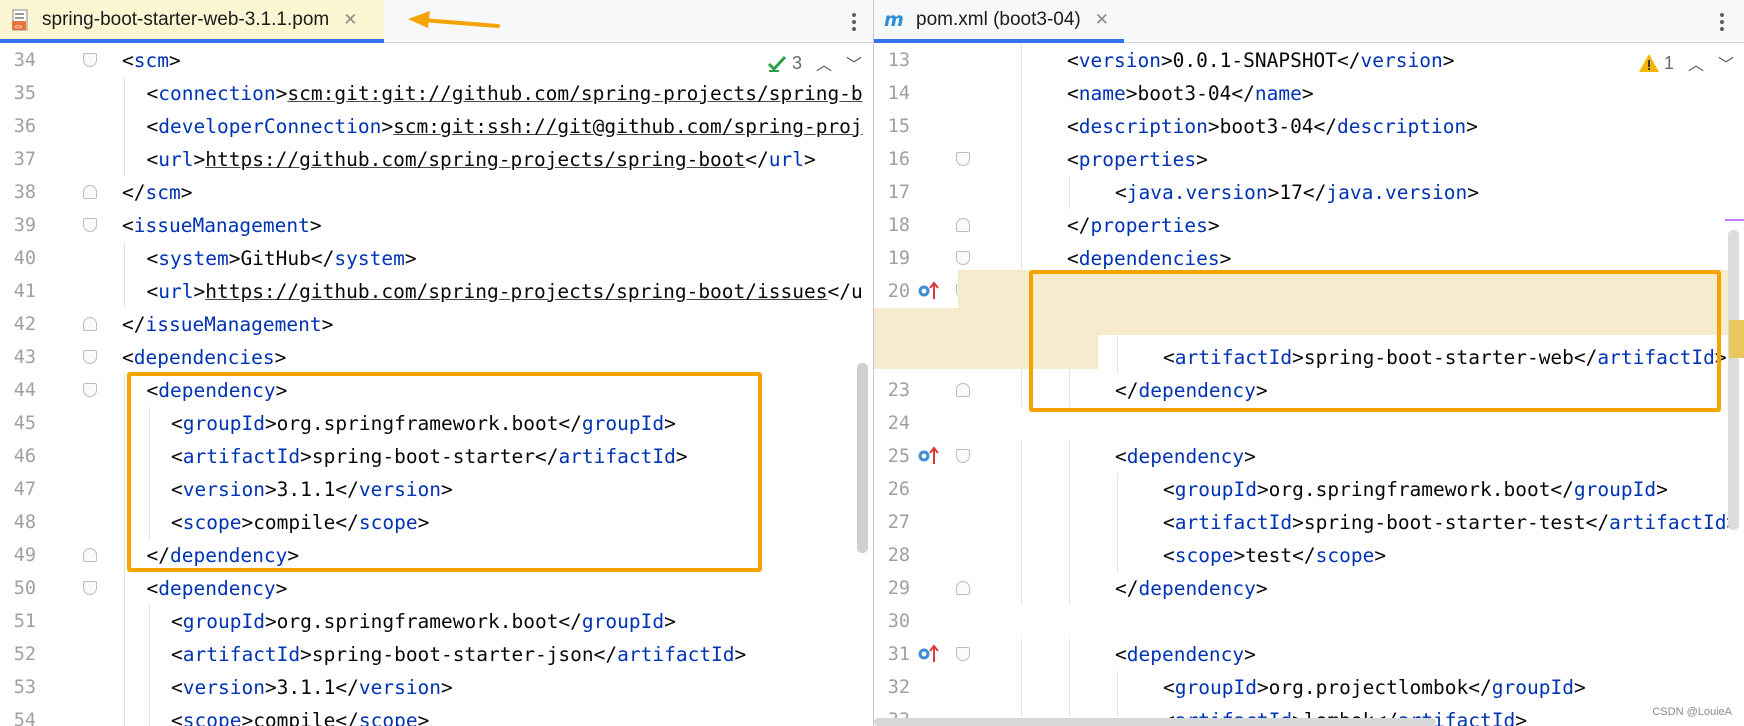  What do you see at coordinates (1137, 159) in the screenshot?
I see `code-text: <properties>` at bounding box center [1137, 159].